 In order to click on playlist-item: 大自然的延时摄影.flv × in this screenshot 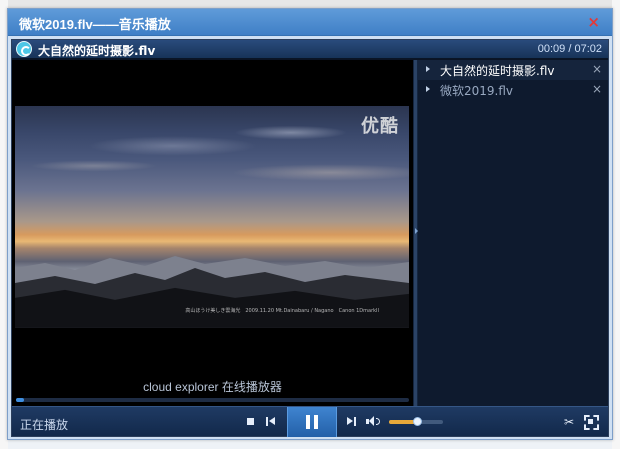, I will do `click(513, 70)`.